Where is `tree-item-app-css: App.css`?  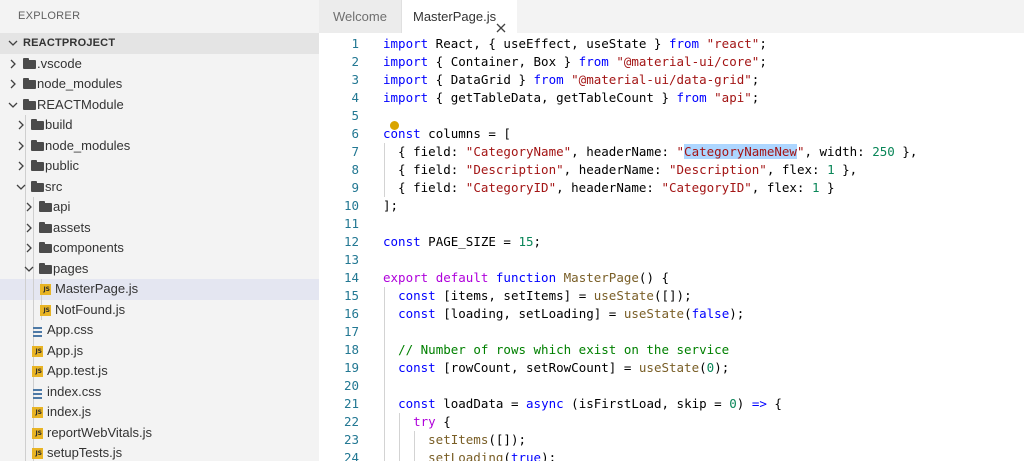 tree-item-app-css: App.css is located at coordinates (159, 330).